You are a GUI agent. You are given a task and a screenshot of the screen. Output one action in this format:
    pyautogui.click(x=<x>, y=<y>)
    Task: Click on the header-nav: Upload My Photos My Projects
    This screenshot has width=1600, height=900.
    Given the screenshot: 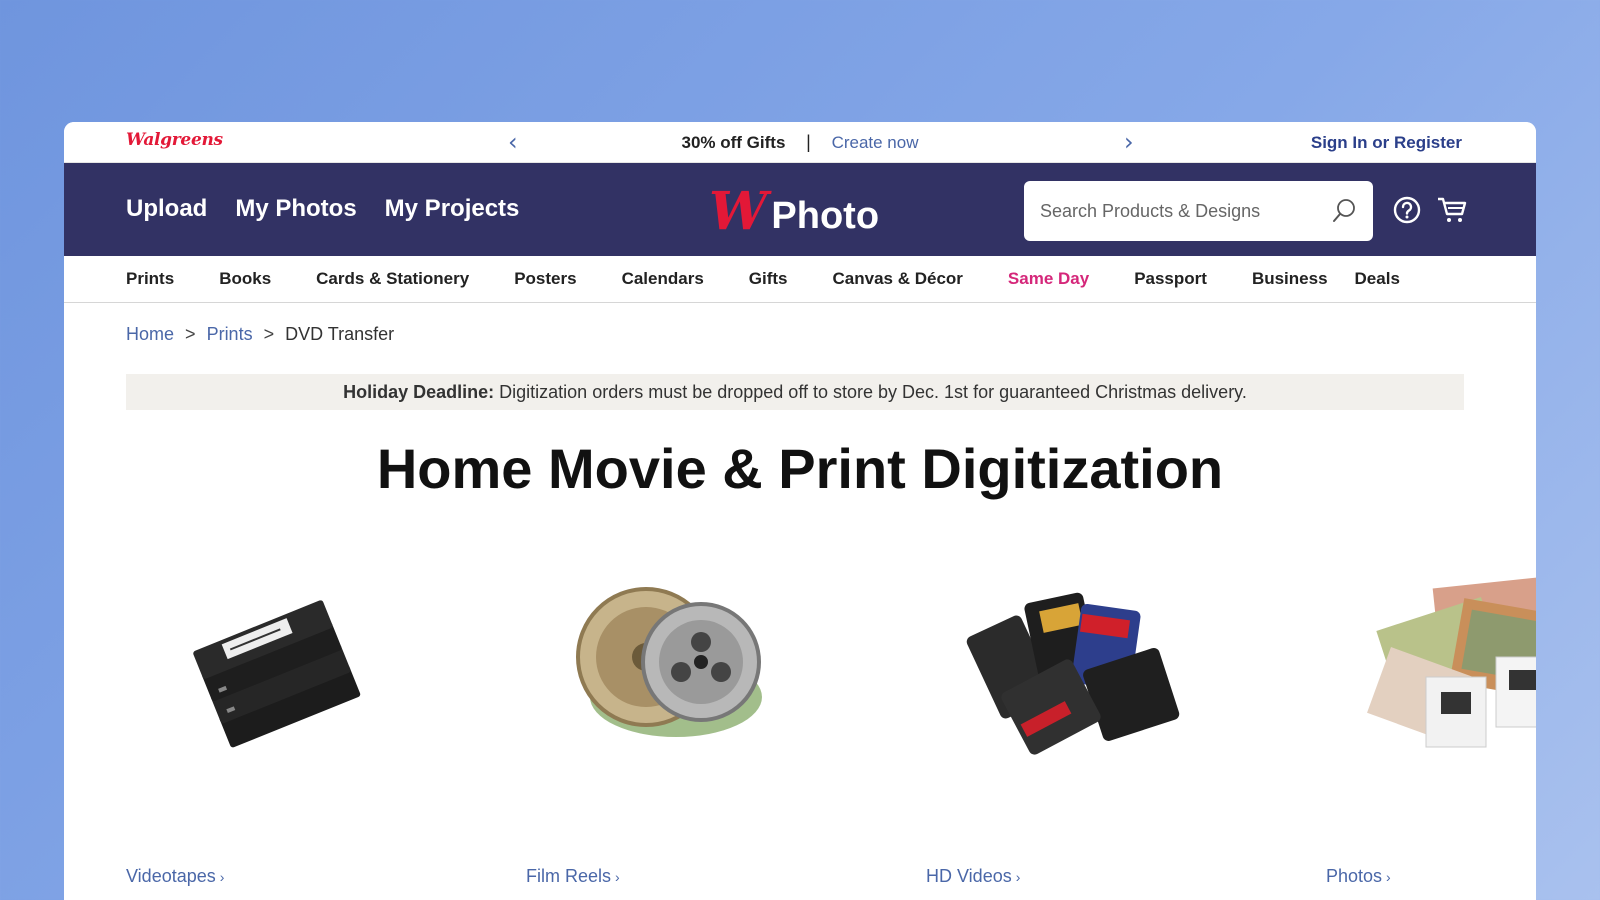 What is the action you would take?
    pyautogui.click(x=322, y=209)
    